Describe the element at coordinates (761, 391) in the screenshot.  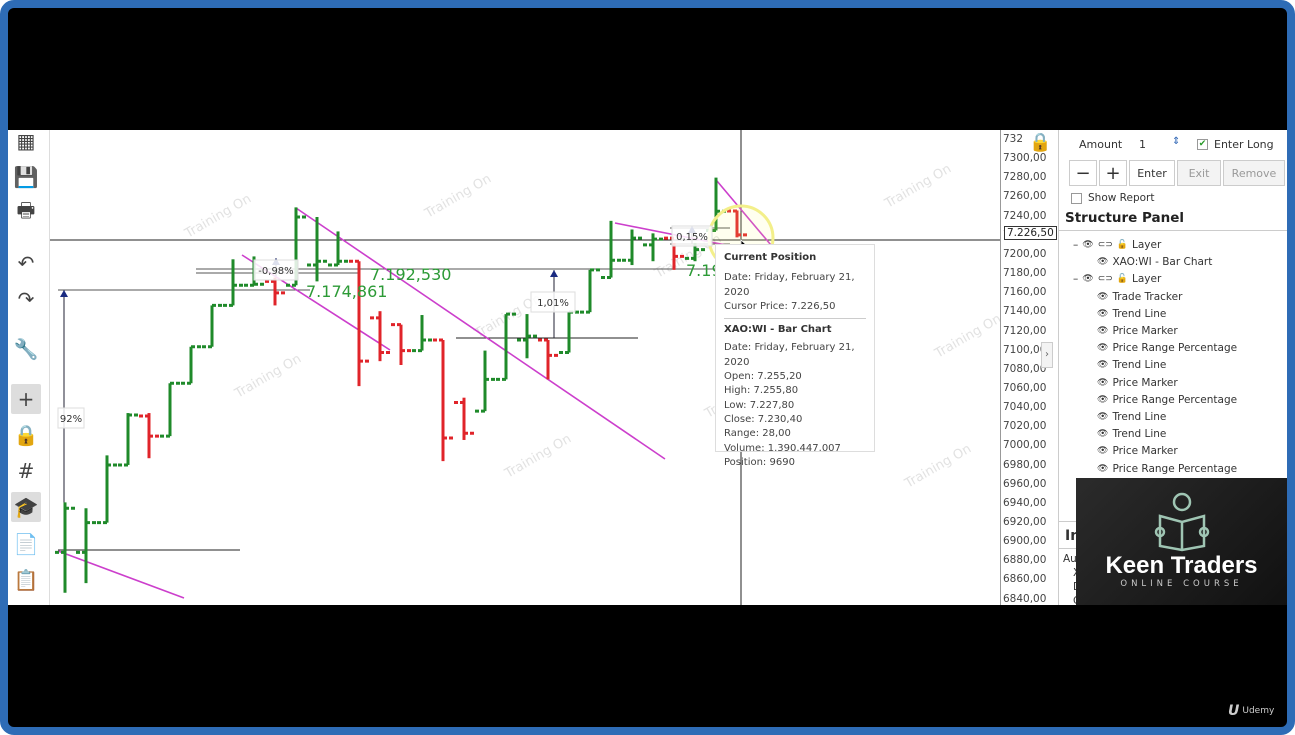
I see `tooltip-high: High: 7.255,80` at that location.